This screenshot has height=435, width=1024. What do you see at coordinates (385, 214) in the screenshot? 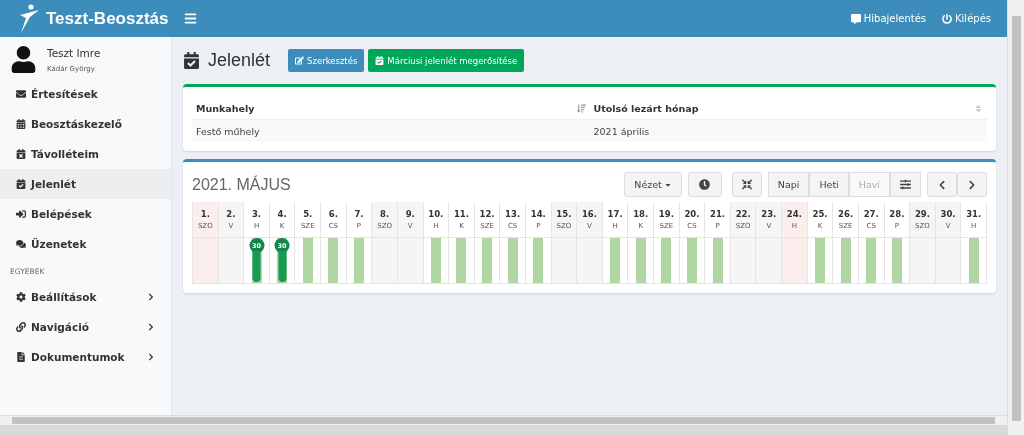
I see `day-number: 8.` at bounding box center [385, 214].